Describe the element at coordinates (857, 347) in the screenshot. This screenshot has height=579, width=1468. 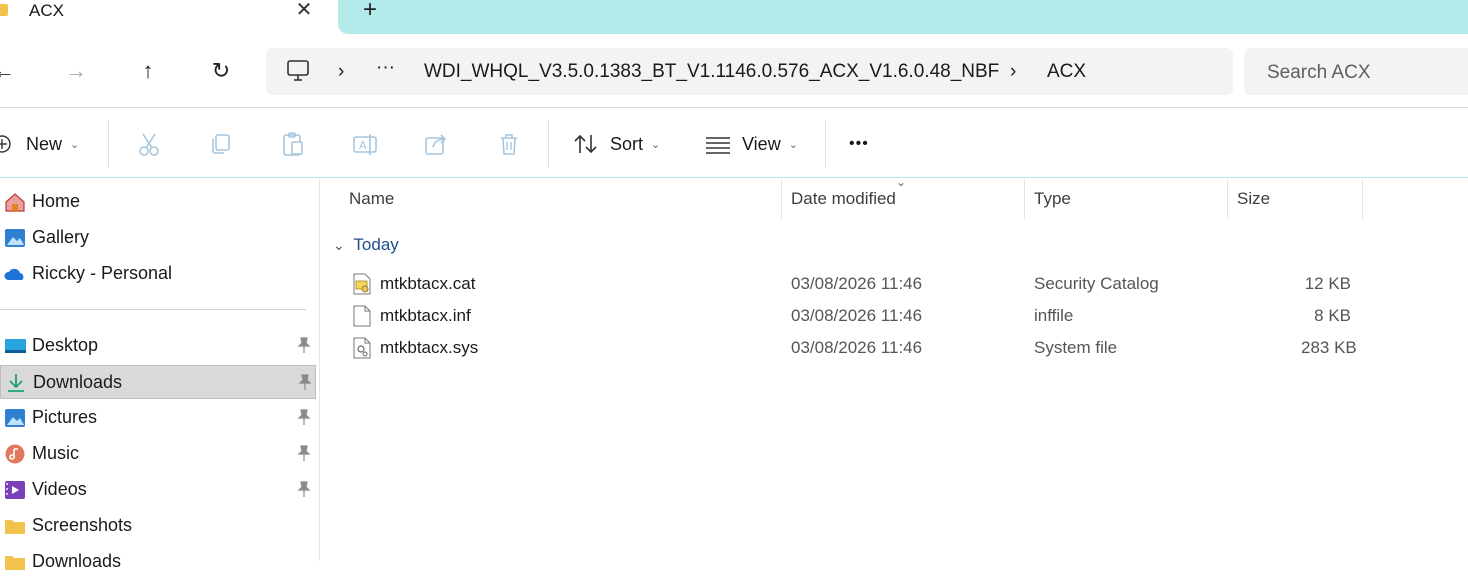
I see `file-date: 03/08/2026 11:46` at that location.